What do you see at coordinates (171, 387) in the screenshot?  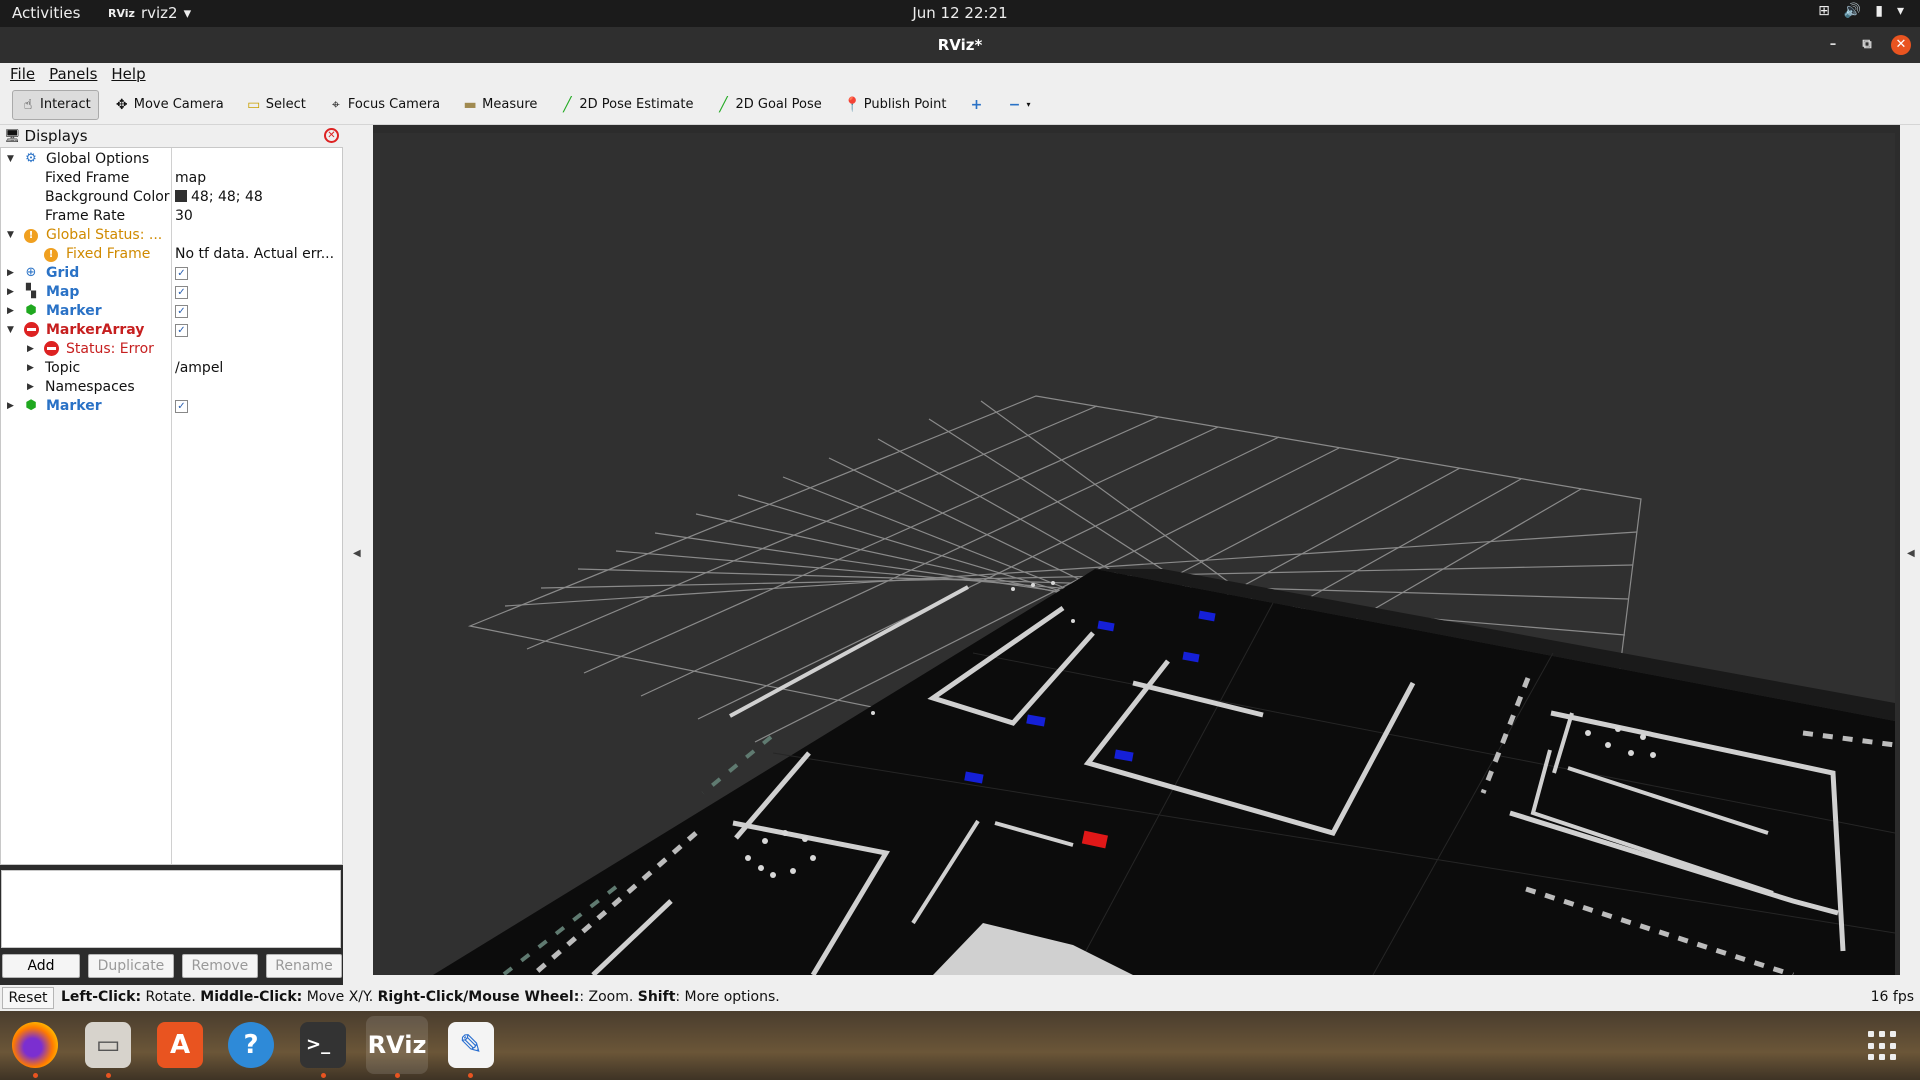 I see `tree-row-namespaces: ▶ Namespaces` at bounding box center [171, 387].